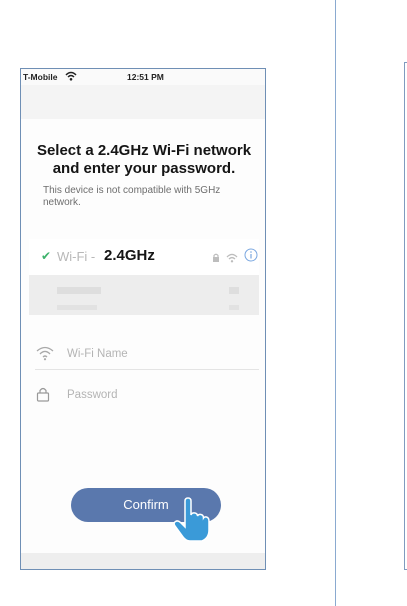 The height and width of the screenshot is (606, 407). What do you see at coordinates (40, 77) in the screenshot?
I see `carrier-label: T-Mobile` at bounding box center [40, 77].